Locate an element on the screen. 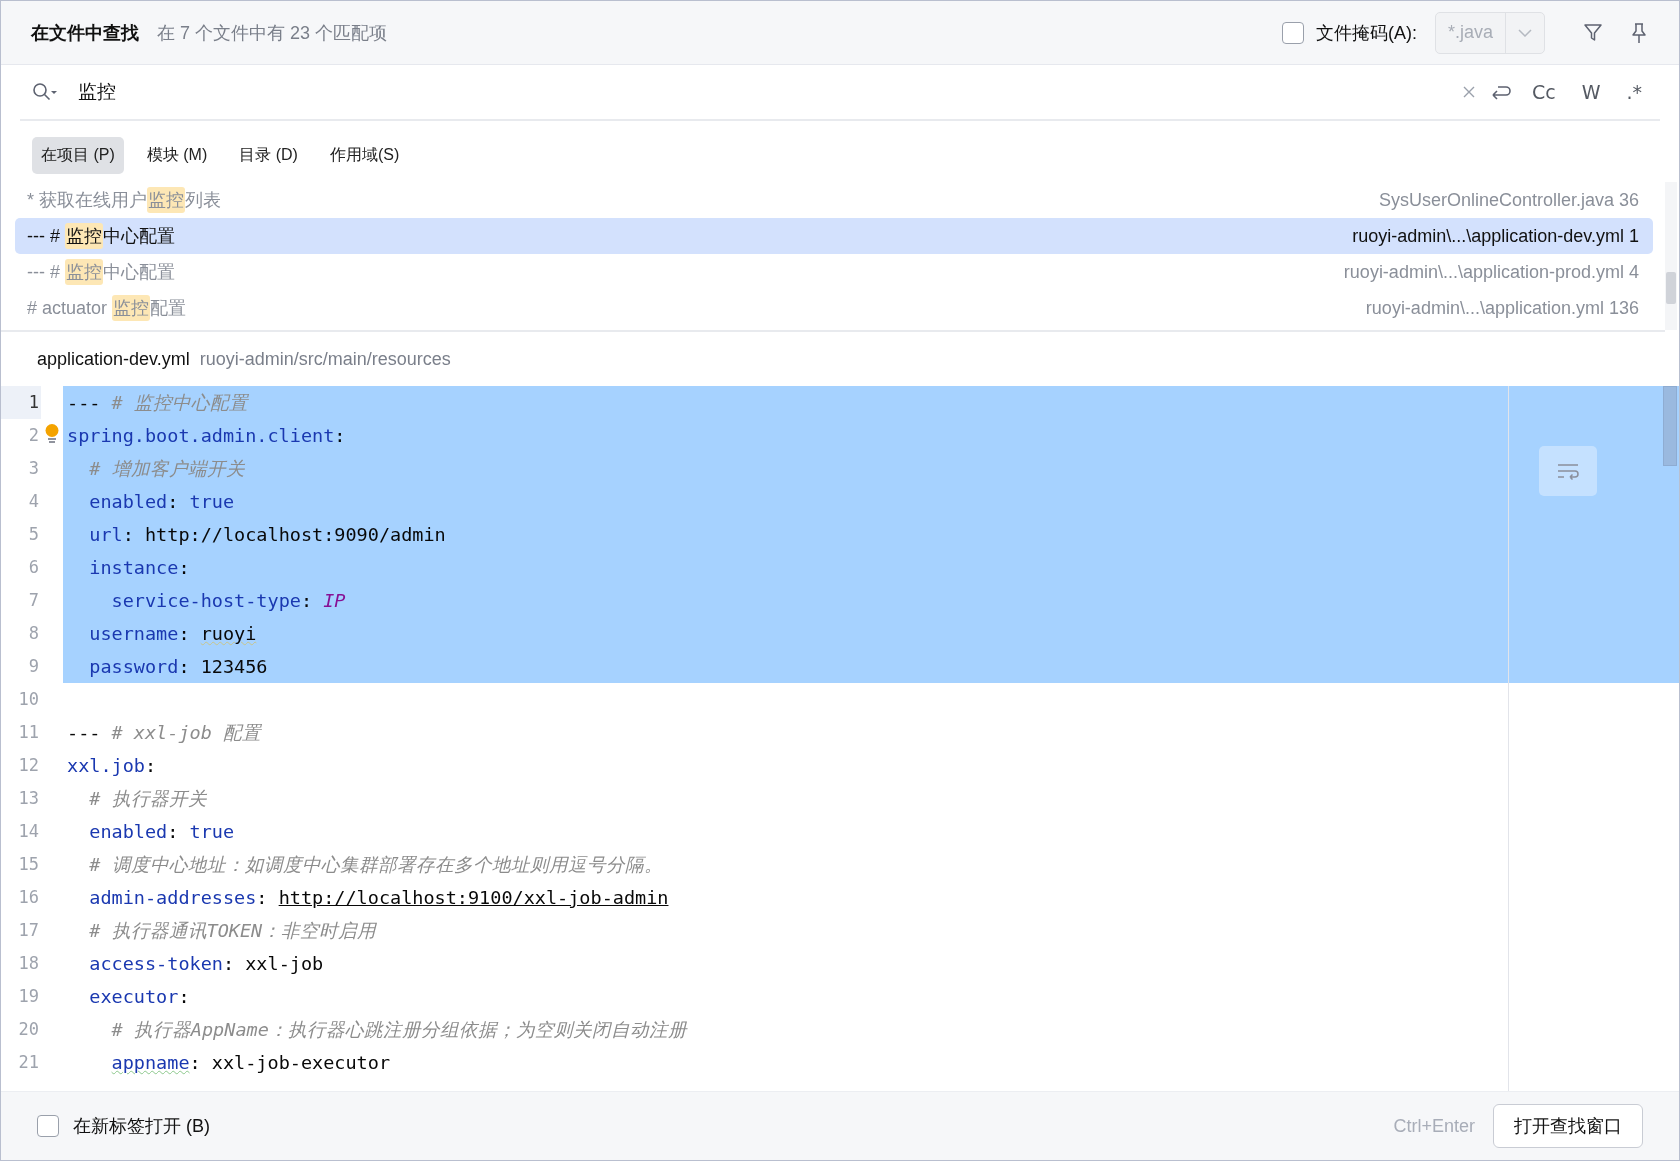 The height and width of the screenshot is (1161, 1680). shortcut-hint: Ctrl+Enter is located at coordinates (1434, 1126).